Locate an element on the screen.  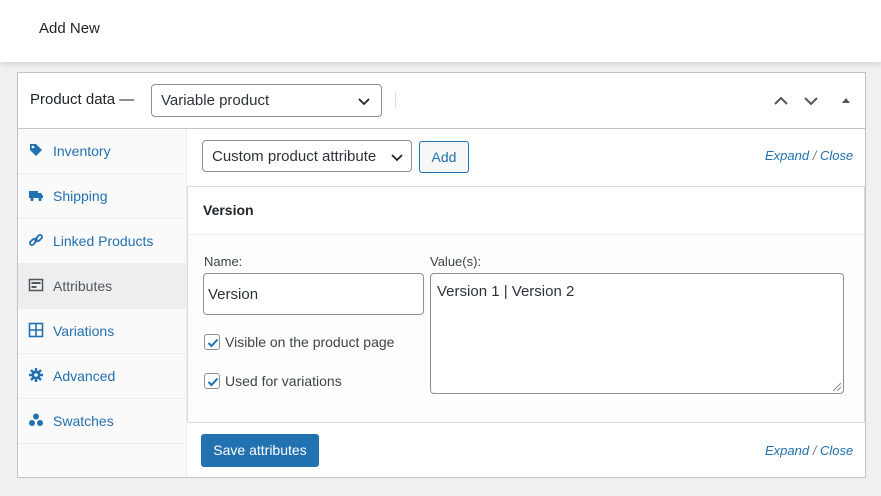
top-bar: Add New is located at coordinates (440, 31).